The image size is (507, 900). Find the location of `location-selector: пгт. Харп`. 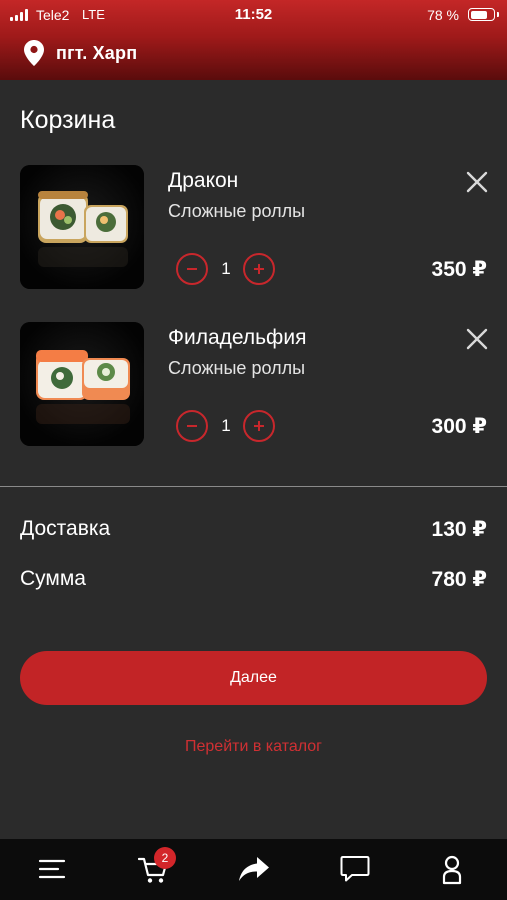

location-selector: пгт. Харп is located at coordinates (80, 53).